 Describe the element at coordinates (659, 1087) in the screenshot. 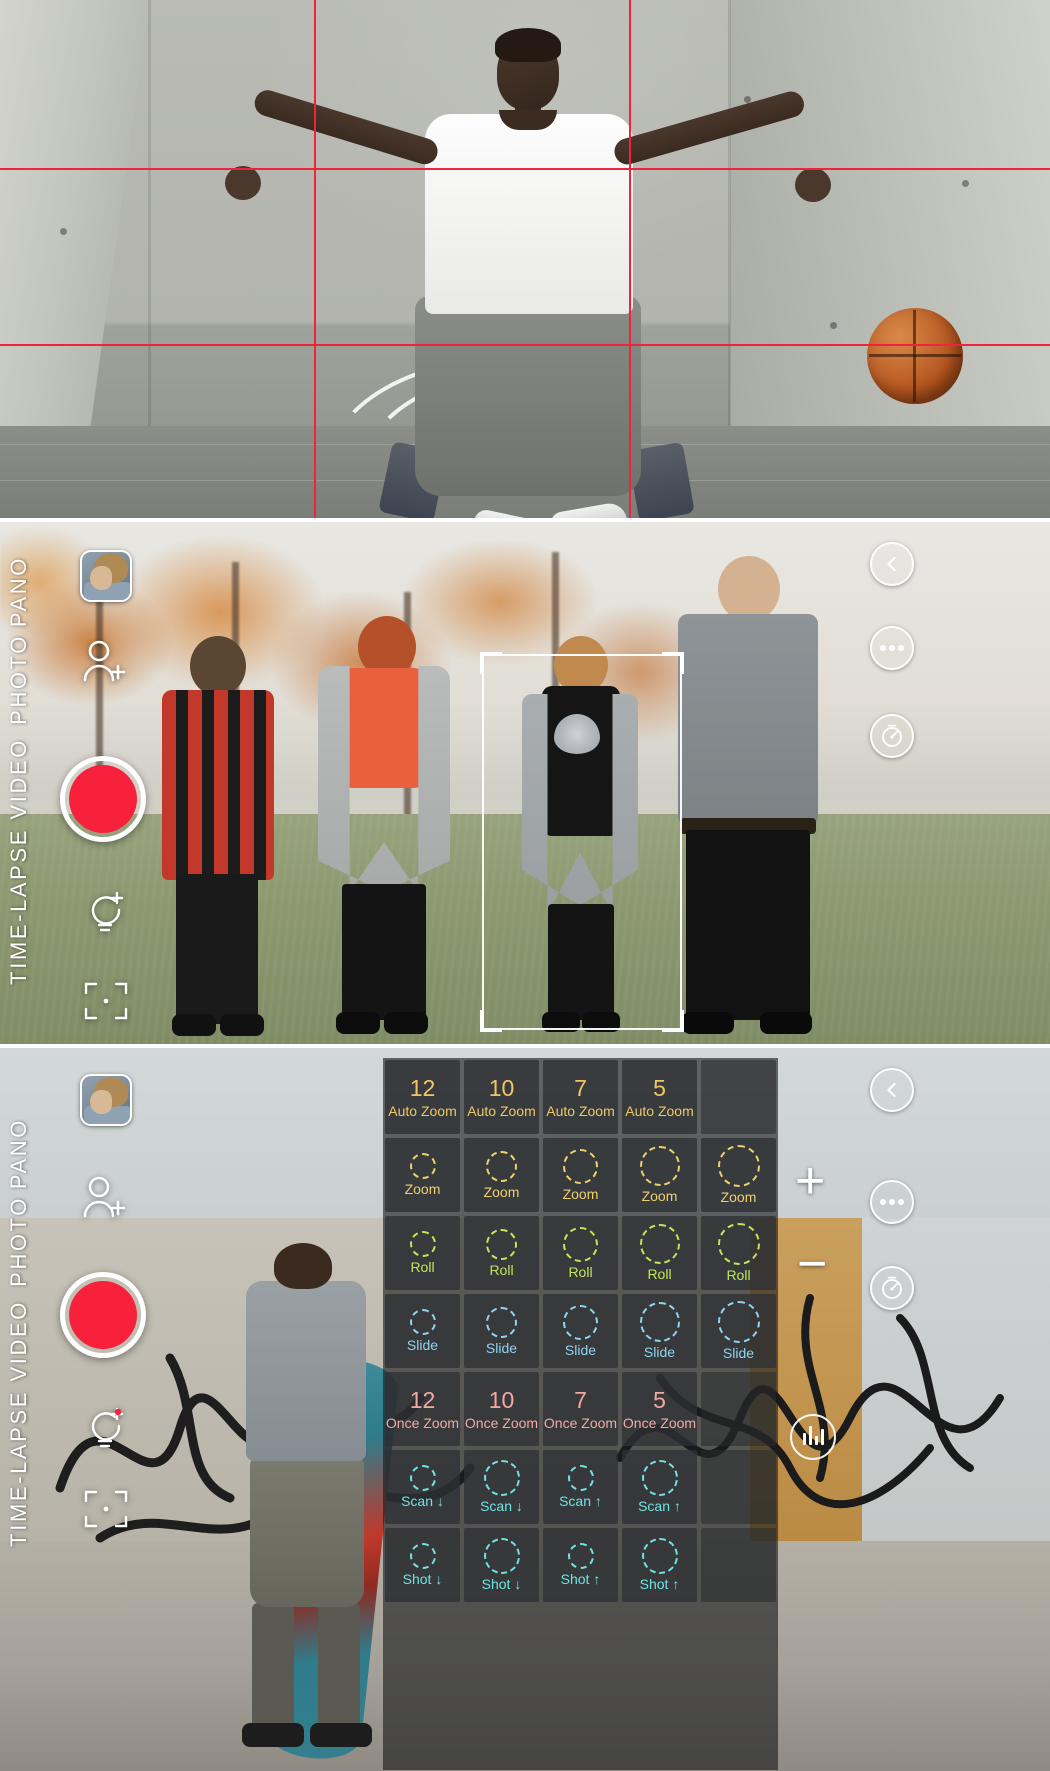

I see `preset-value: 5` at that location.